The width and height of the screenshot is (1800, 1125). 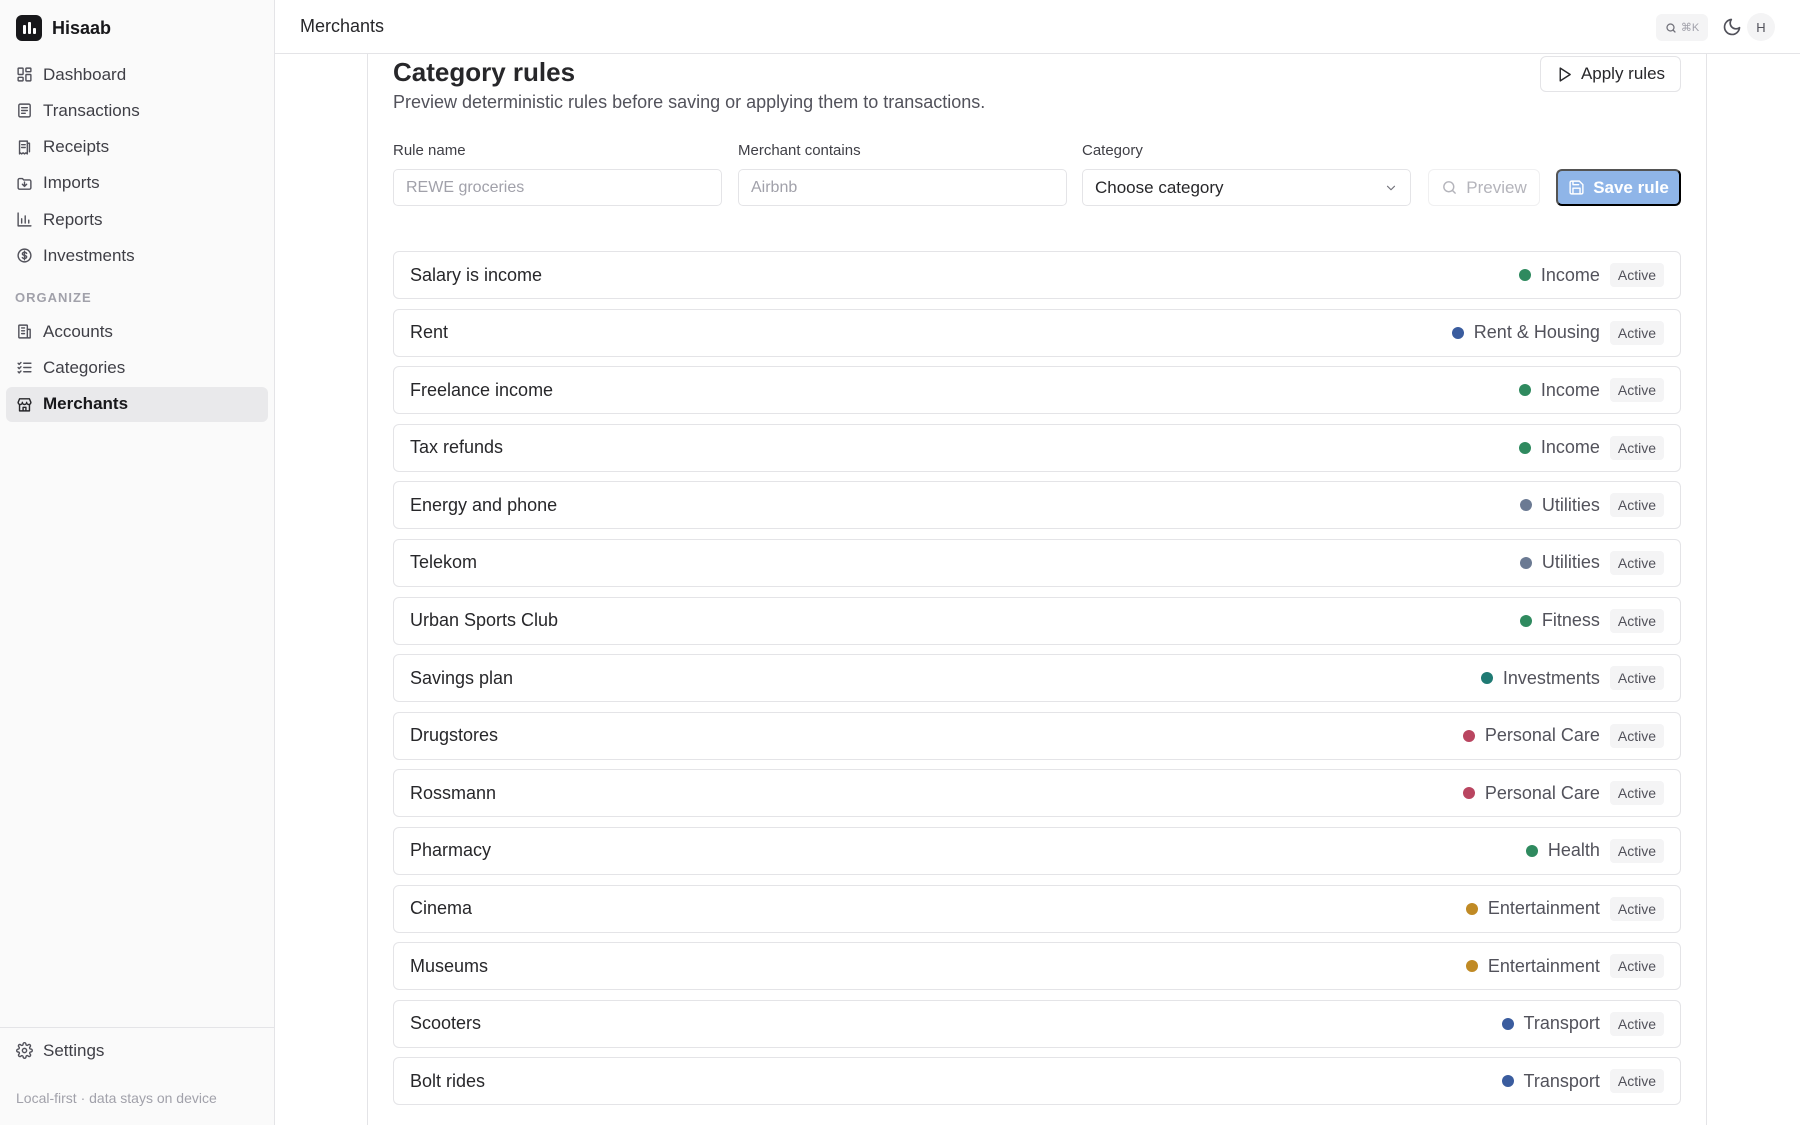 What do you see at coordinates (451, 850) in the screenshot?
I see `rule-name: Pharmacy` at bounding box center [451, 850].